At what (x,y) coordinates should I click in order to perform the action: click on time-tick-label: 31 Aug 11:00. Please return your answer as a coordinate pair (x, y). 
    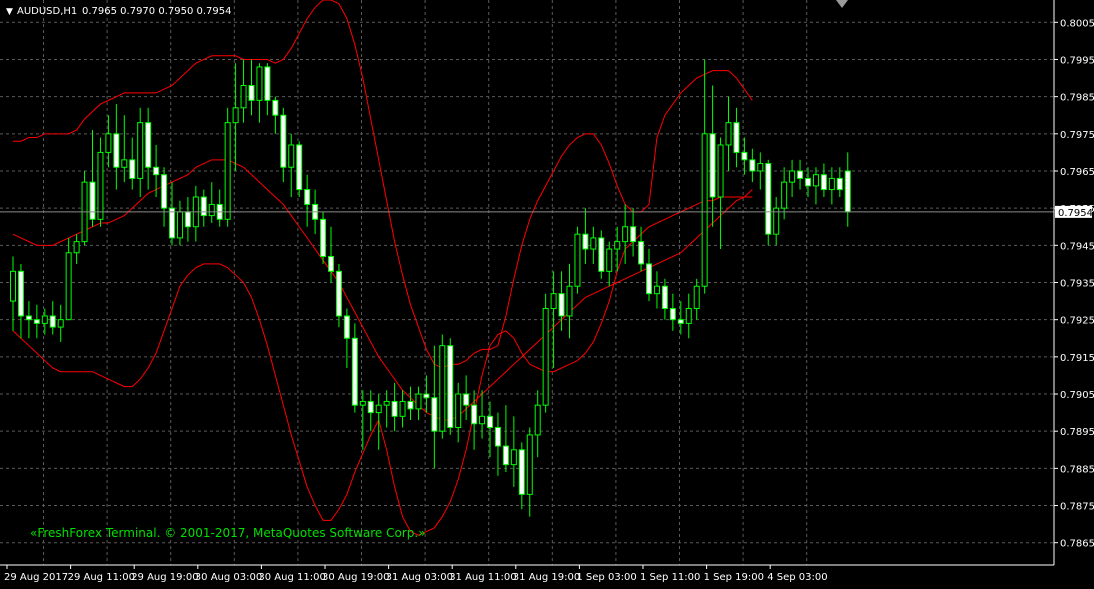
    Looking at the image, I should click on (482, 577).